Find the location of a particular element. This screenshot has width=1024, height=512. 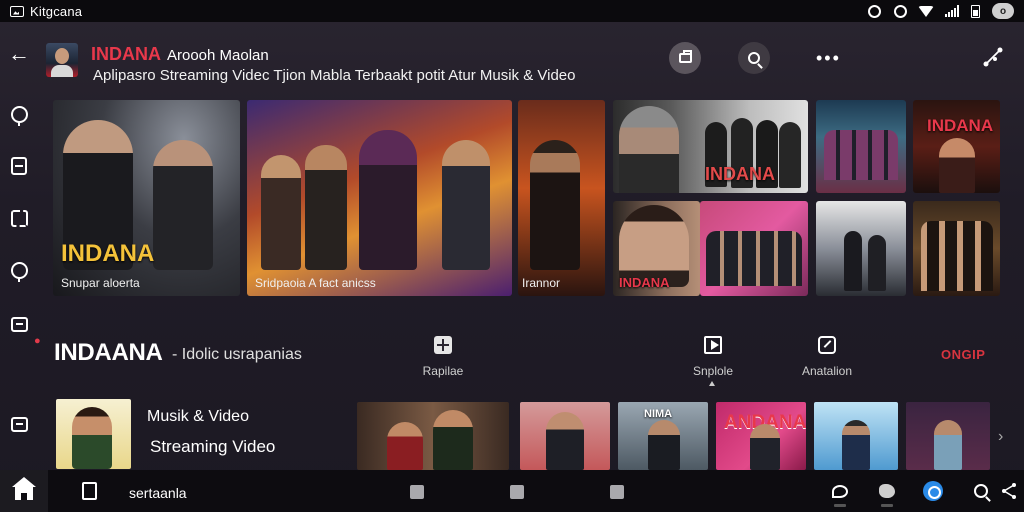

bottom-nav: sertaanla is located at coordinates (512, 491).